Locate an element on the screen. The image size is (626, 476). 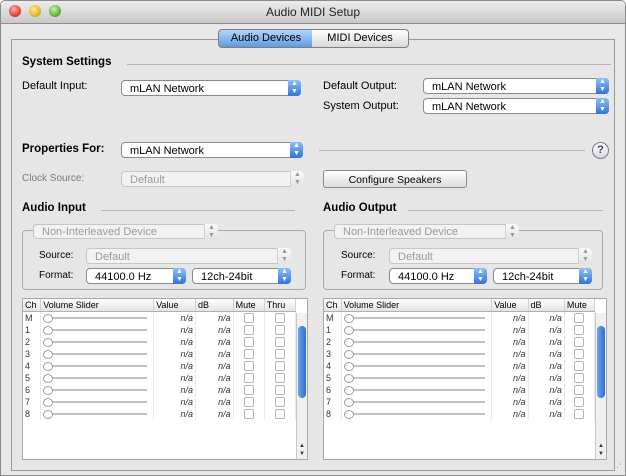
default-output-popup: mLAN Network ▲ ▼ is located at coordinates (516, 86).